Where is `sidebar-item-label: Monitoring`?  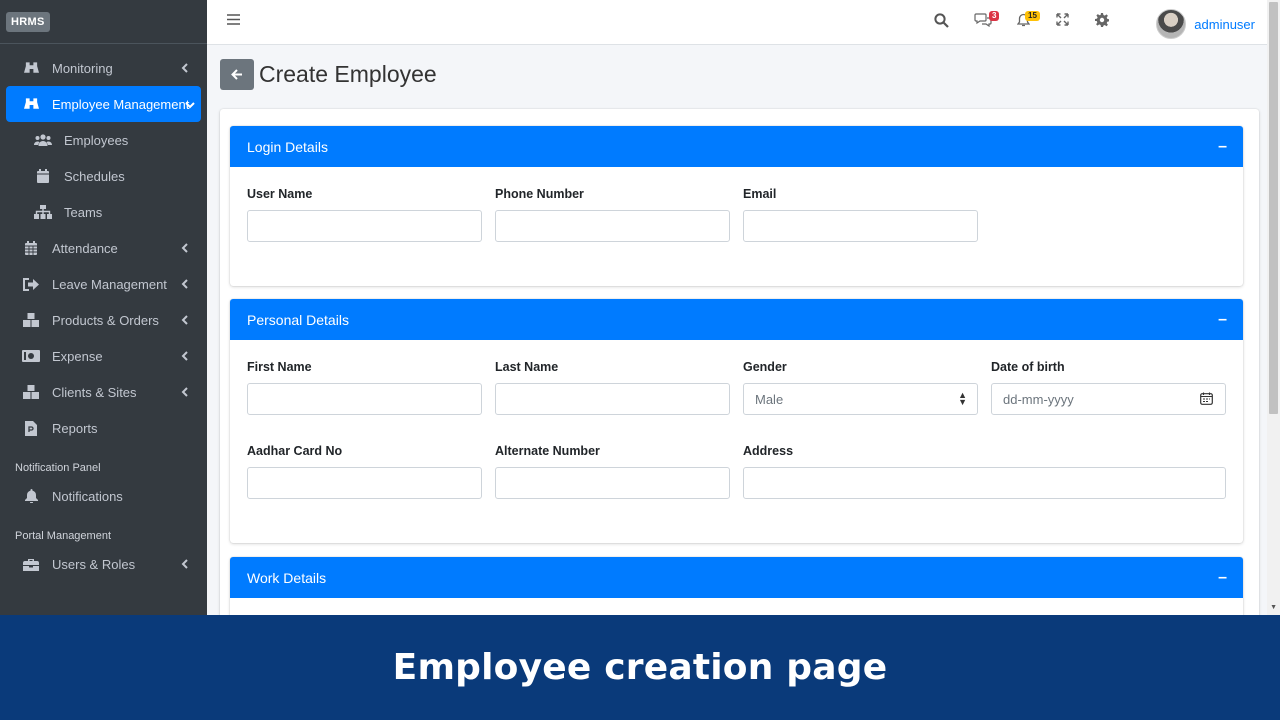 sidebar-item-label: Monitoring is located at coordinates (82, 68).